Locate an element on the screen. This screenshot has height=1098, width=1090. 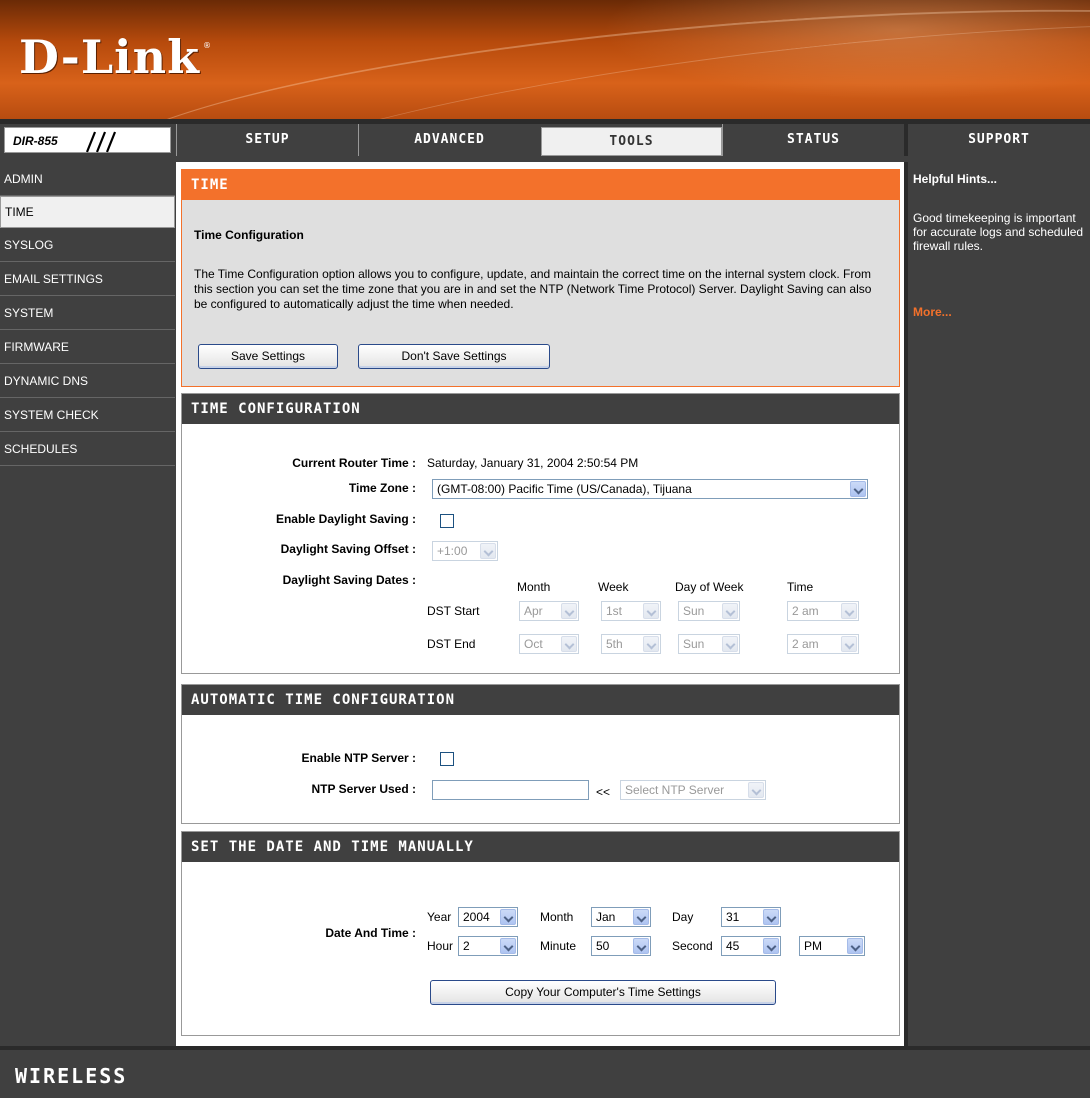
second-label: Second is located at coordinates (692, 946).